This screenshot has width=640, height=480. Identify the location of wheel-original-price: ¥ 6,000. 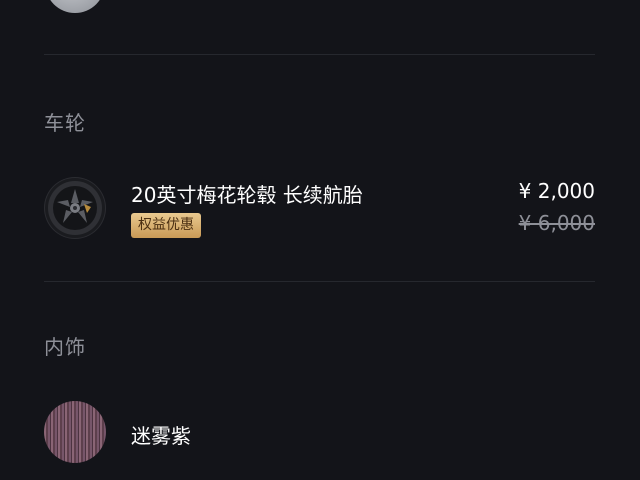
(556, 223).